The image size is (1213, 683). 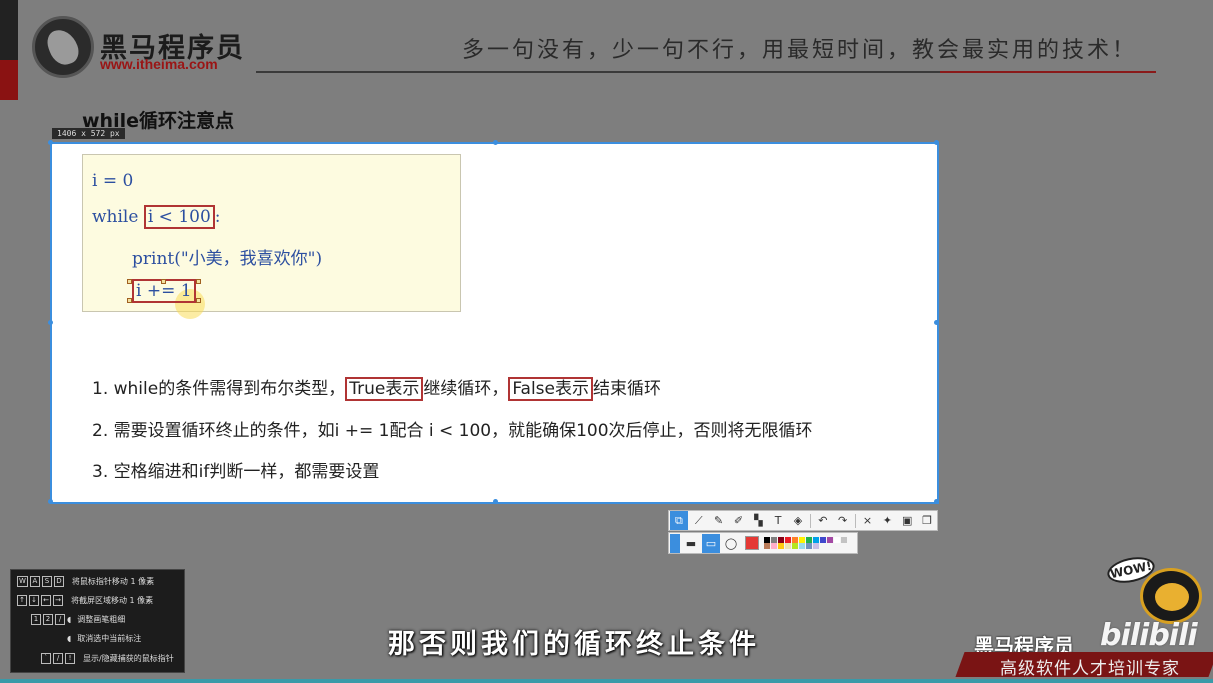 I want to click on mascot-face, so click(x=1172, y=597).